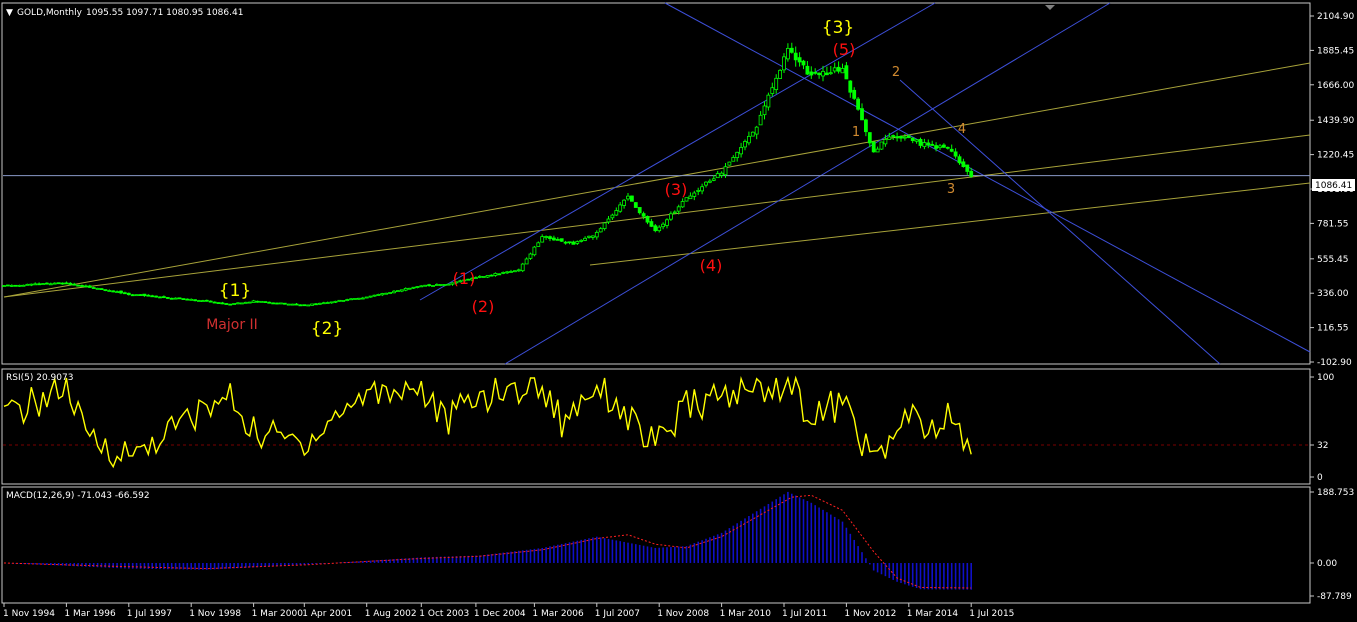 This screenshot has width=1357, height=622. Describe the element at coordinates (444, 614) in the screenshot. I see `time-tick-label: 1 Oct 2003` at that location.